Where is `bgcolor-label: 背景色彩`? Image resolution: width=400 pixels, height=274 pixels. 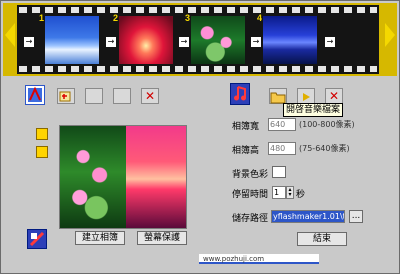
bgcolor-label: 背景色彩 is located at coordinates (250, 175).